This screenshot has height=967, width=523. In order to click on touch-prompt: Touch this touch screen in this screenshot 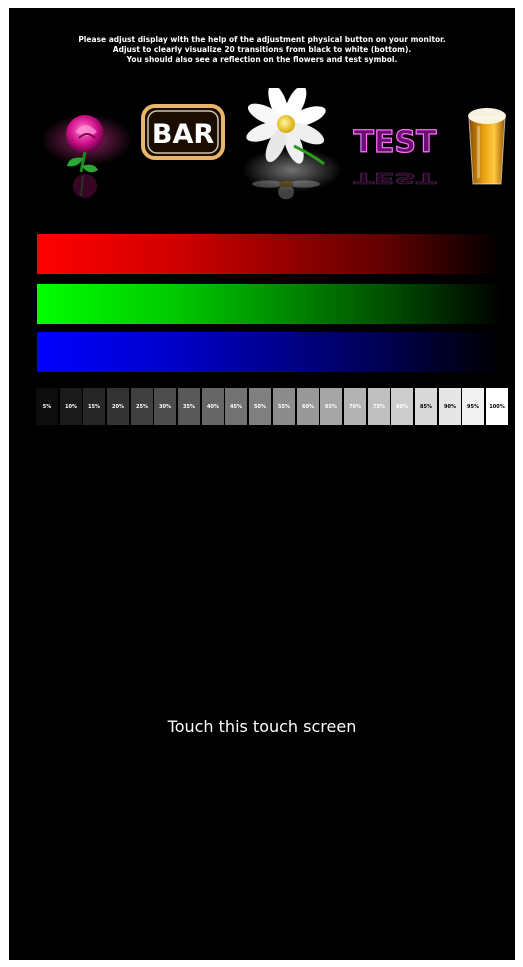, I will do `click(262, 726)`.